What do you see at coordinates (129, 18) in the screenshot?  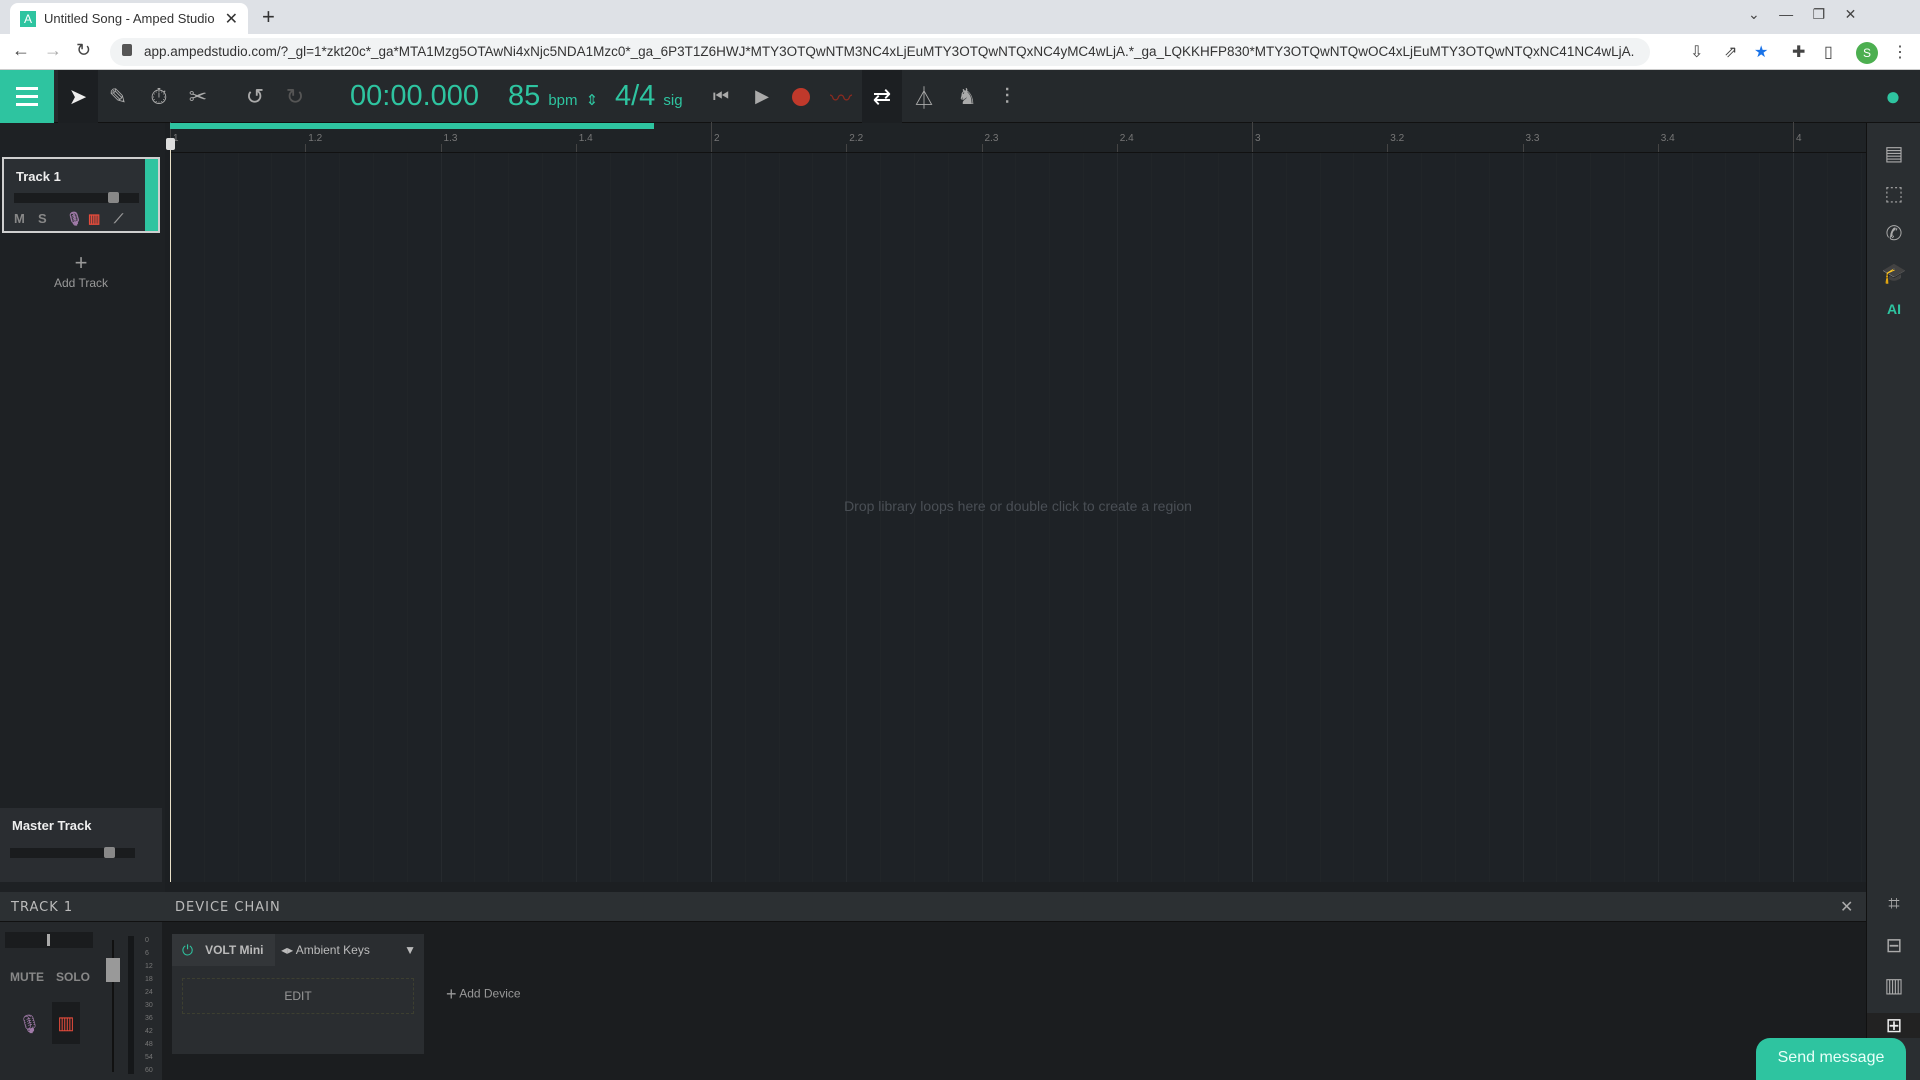 I see `browser-tab: A Untitled Song - Amped Studio ✕` at bounding box center [129, 18].